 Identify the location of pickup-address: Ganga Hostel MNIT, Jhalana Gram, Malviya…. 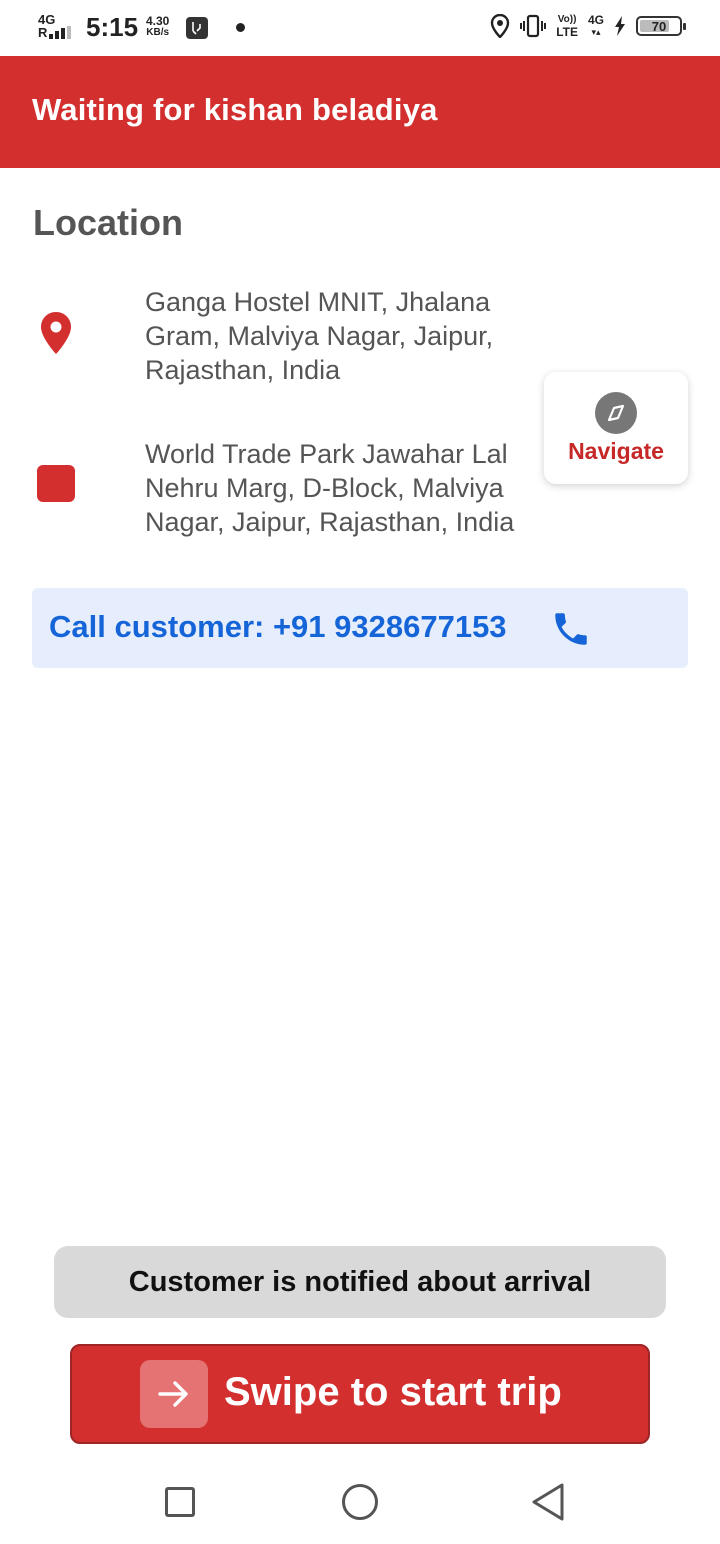
(319, 336).